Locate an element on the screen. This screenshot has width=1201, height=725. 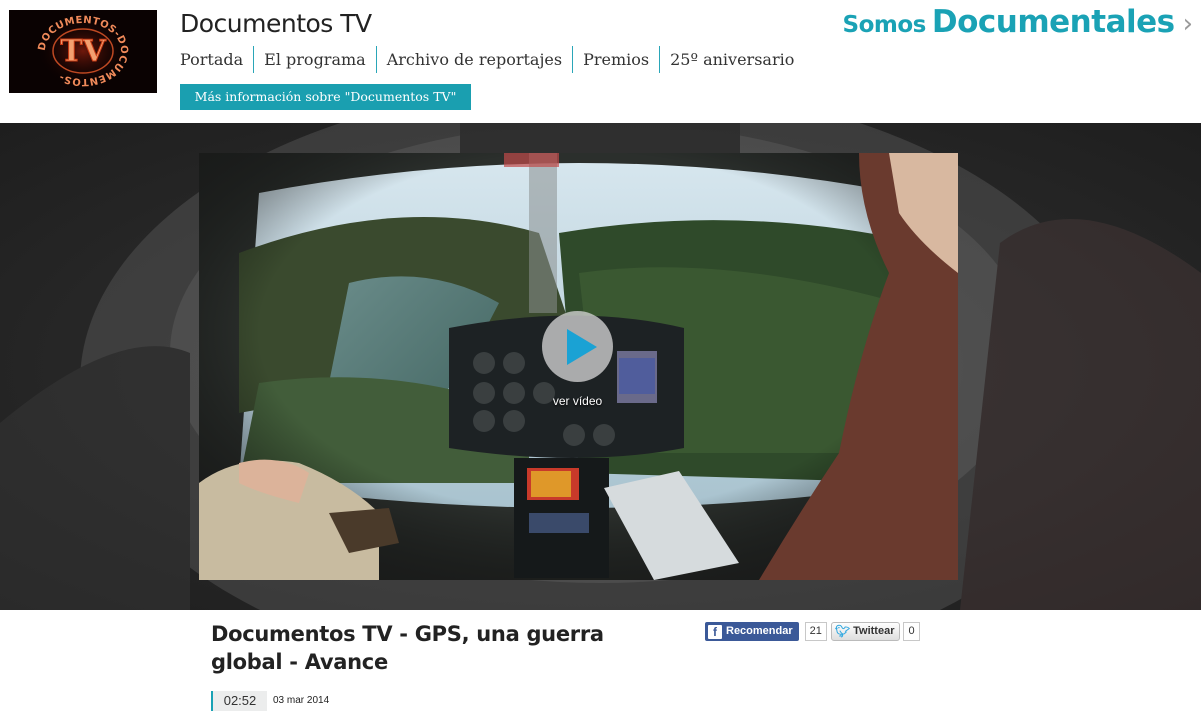
facebook-recommend-label: Recomendar is located at coordinates (759, 631).